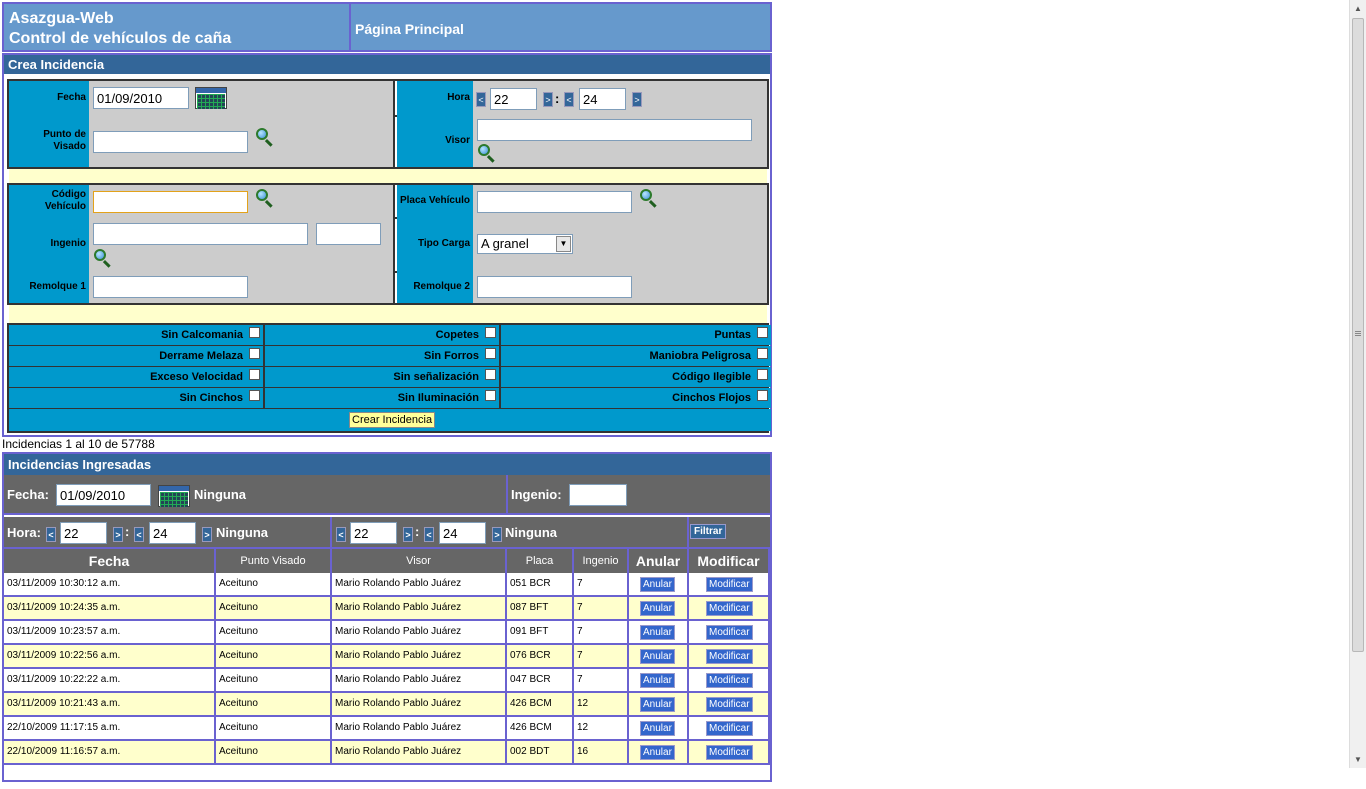 The image size is (1366, 789). What do you see at coordinates (1358, 759) in the screenshot?
I see `scroll-down-icon: ▼` at bounding box center [1358, 759].